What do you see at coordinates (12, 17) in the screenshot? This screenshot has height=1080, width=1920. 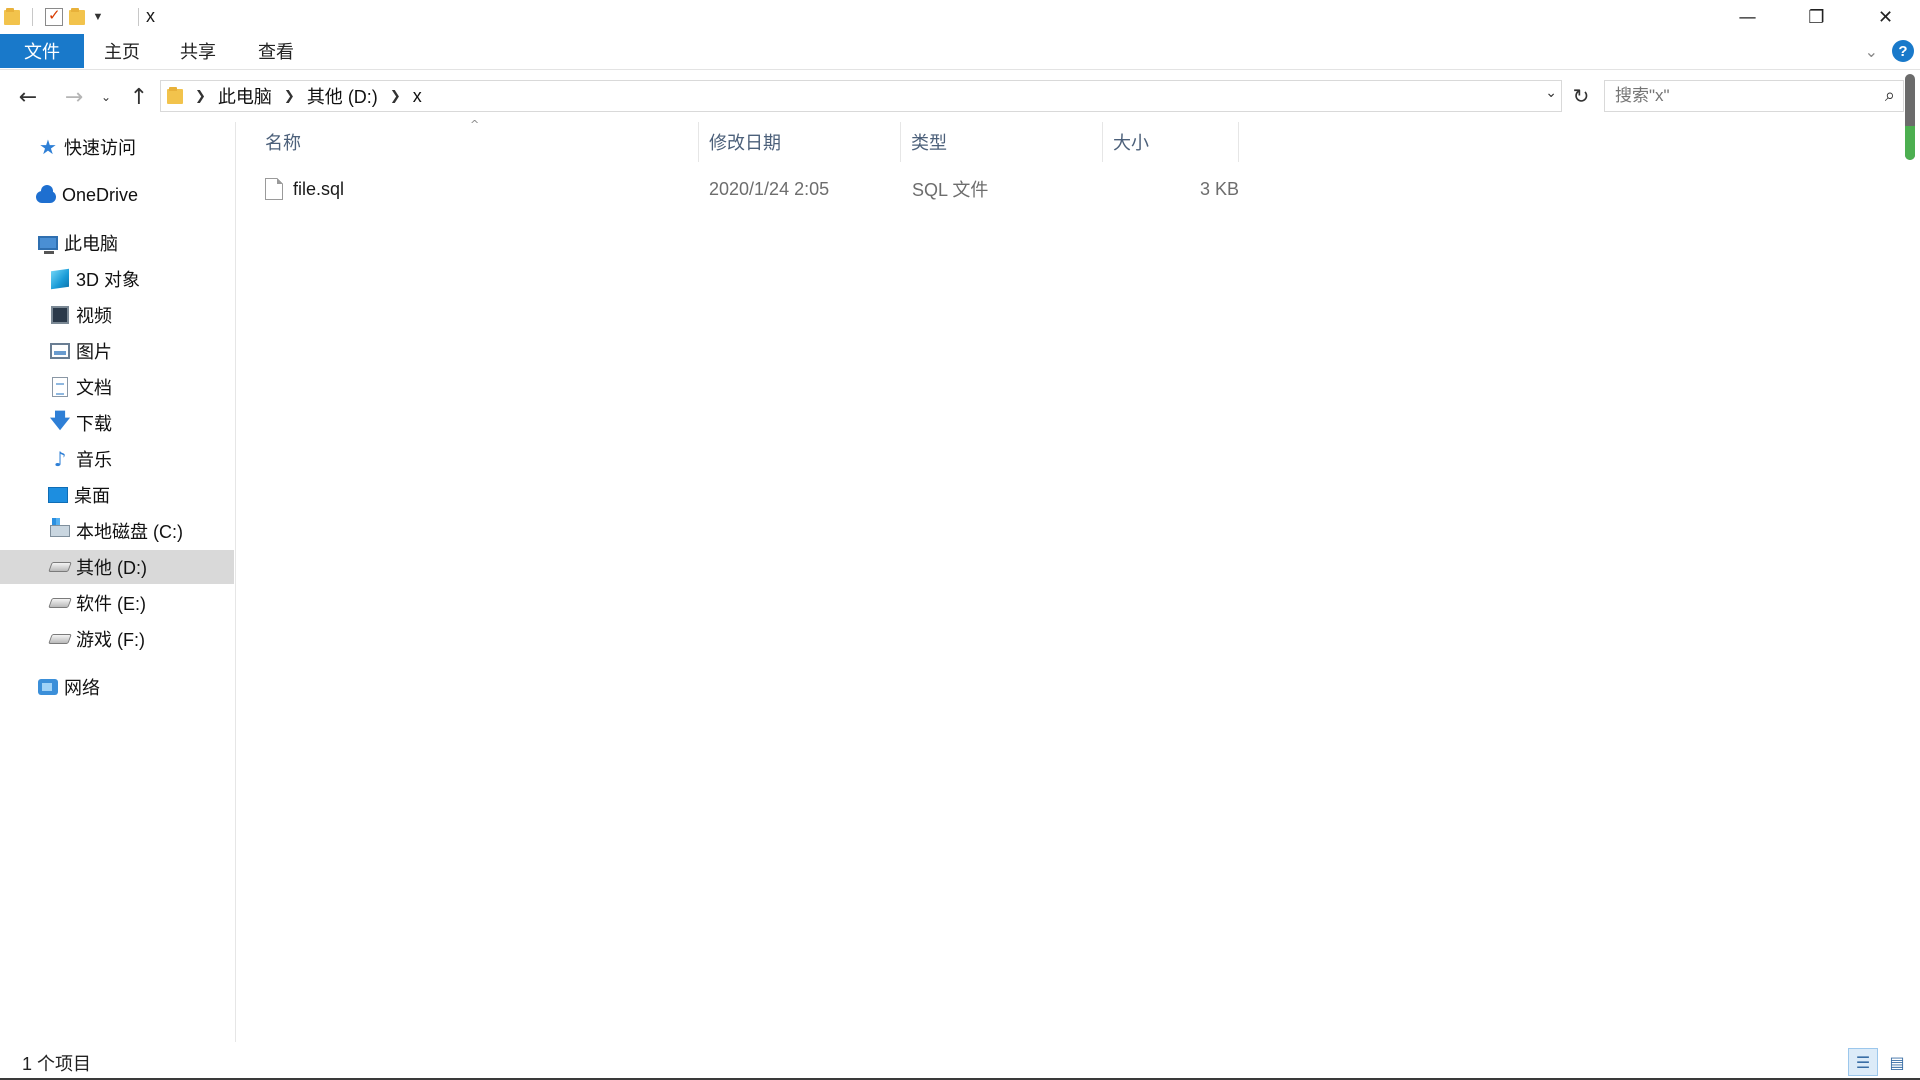 I see `folder-icon` at bounding box center [12, 17].